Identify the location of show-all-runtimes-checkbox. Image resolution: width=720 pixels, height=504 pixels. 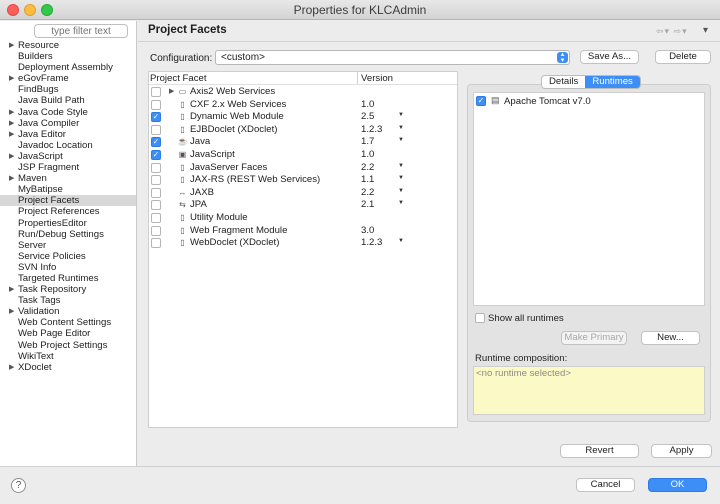
(480, 318).